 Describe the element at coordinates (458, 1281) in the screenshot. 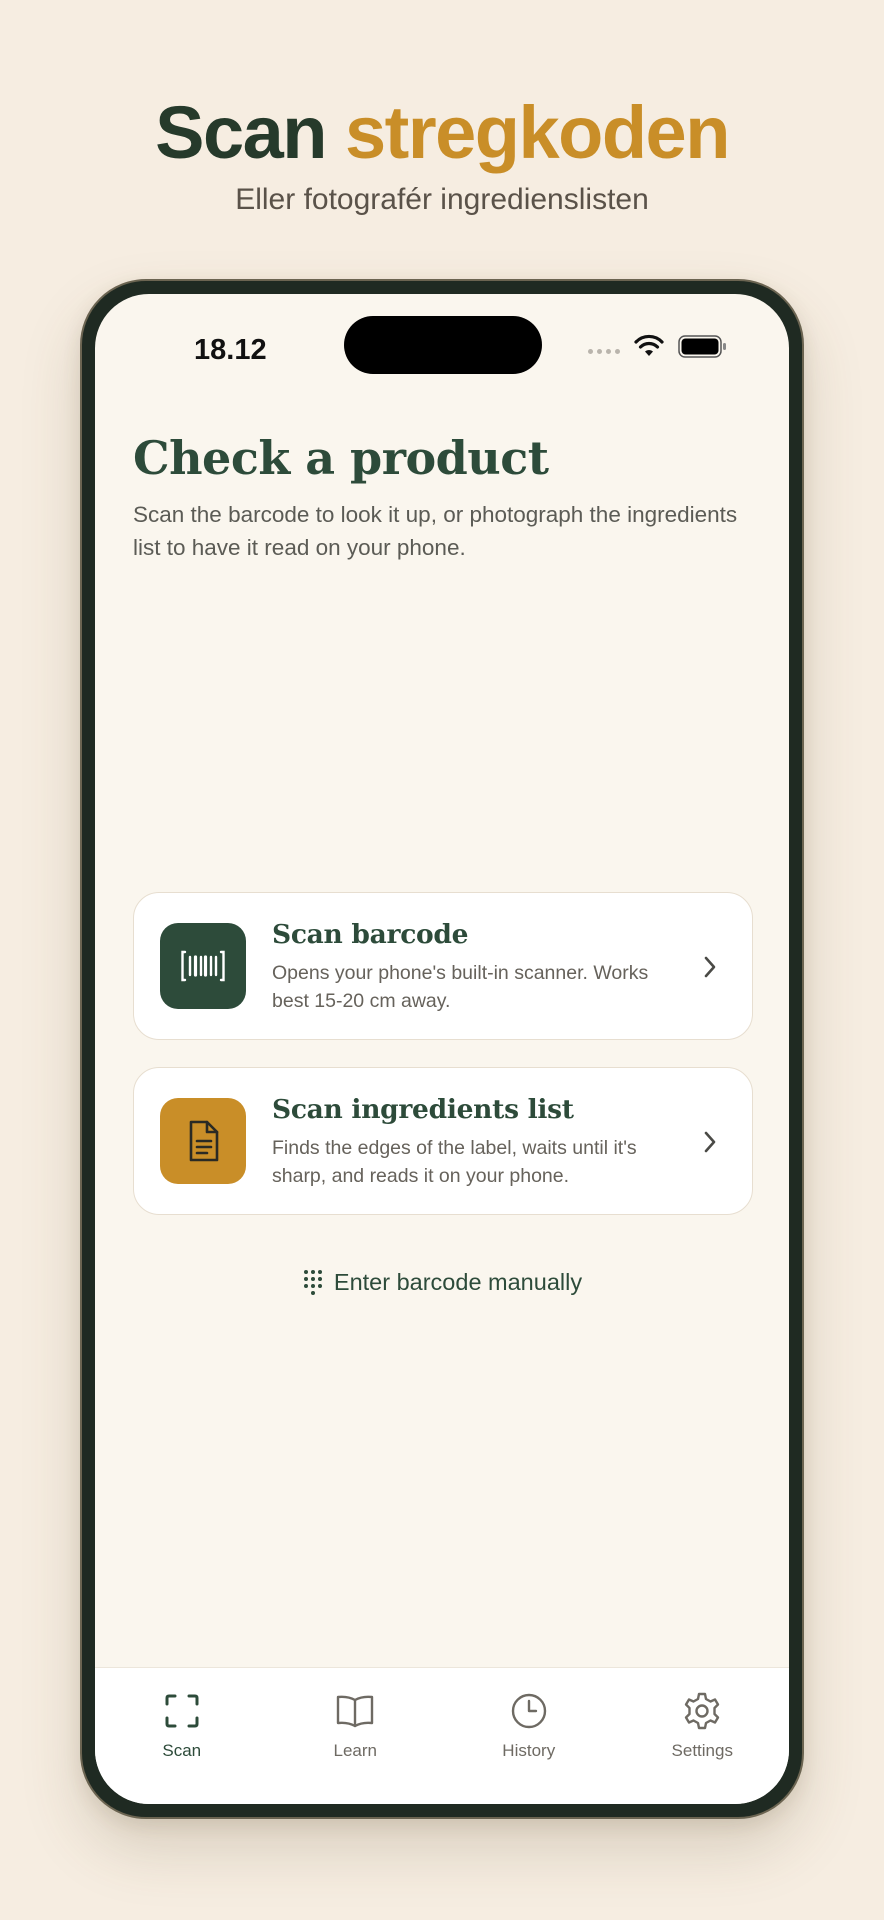

I see `enter-barcode-manually-label: Enter barcode manually` at that location.